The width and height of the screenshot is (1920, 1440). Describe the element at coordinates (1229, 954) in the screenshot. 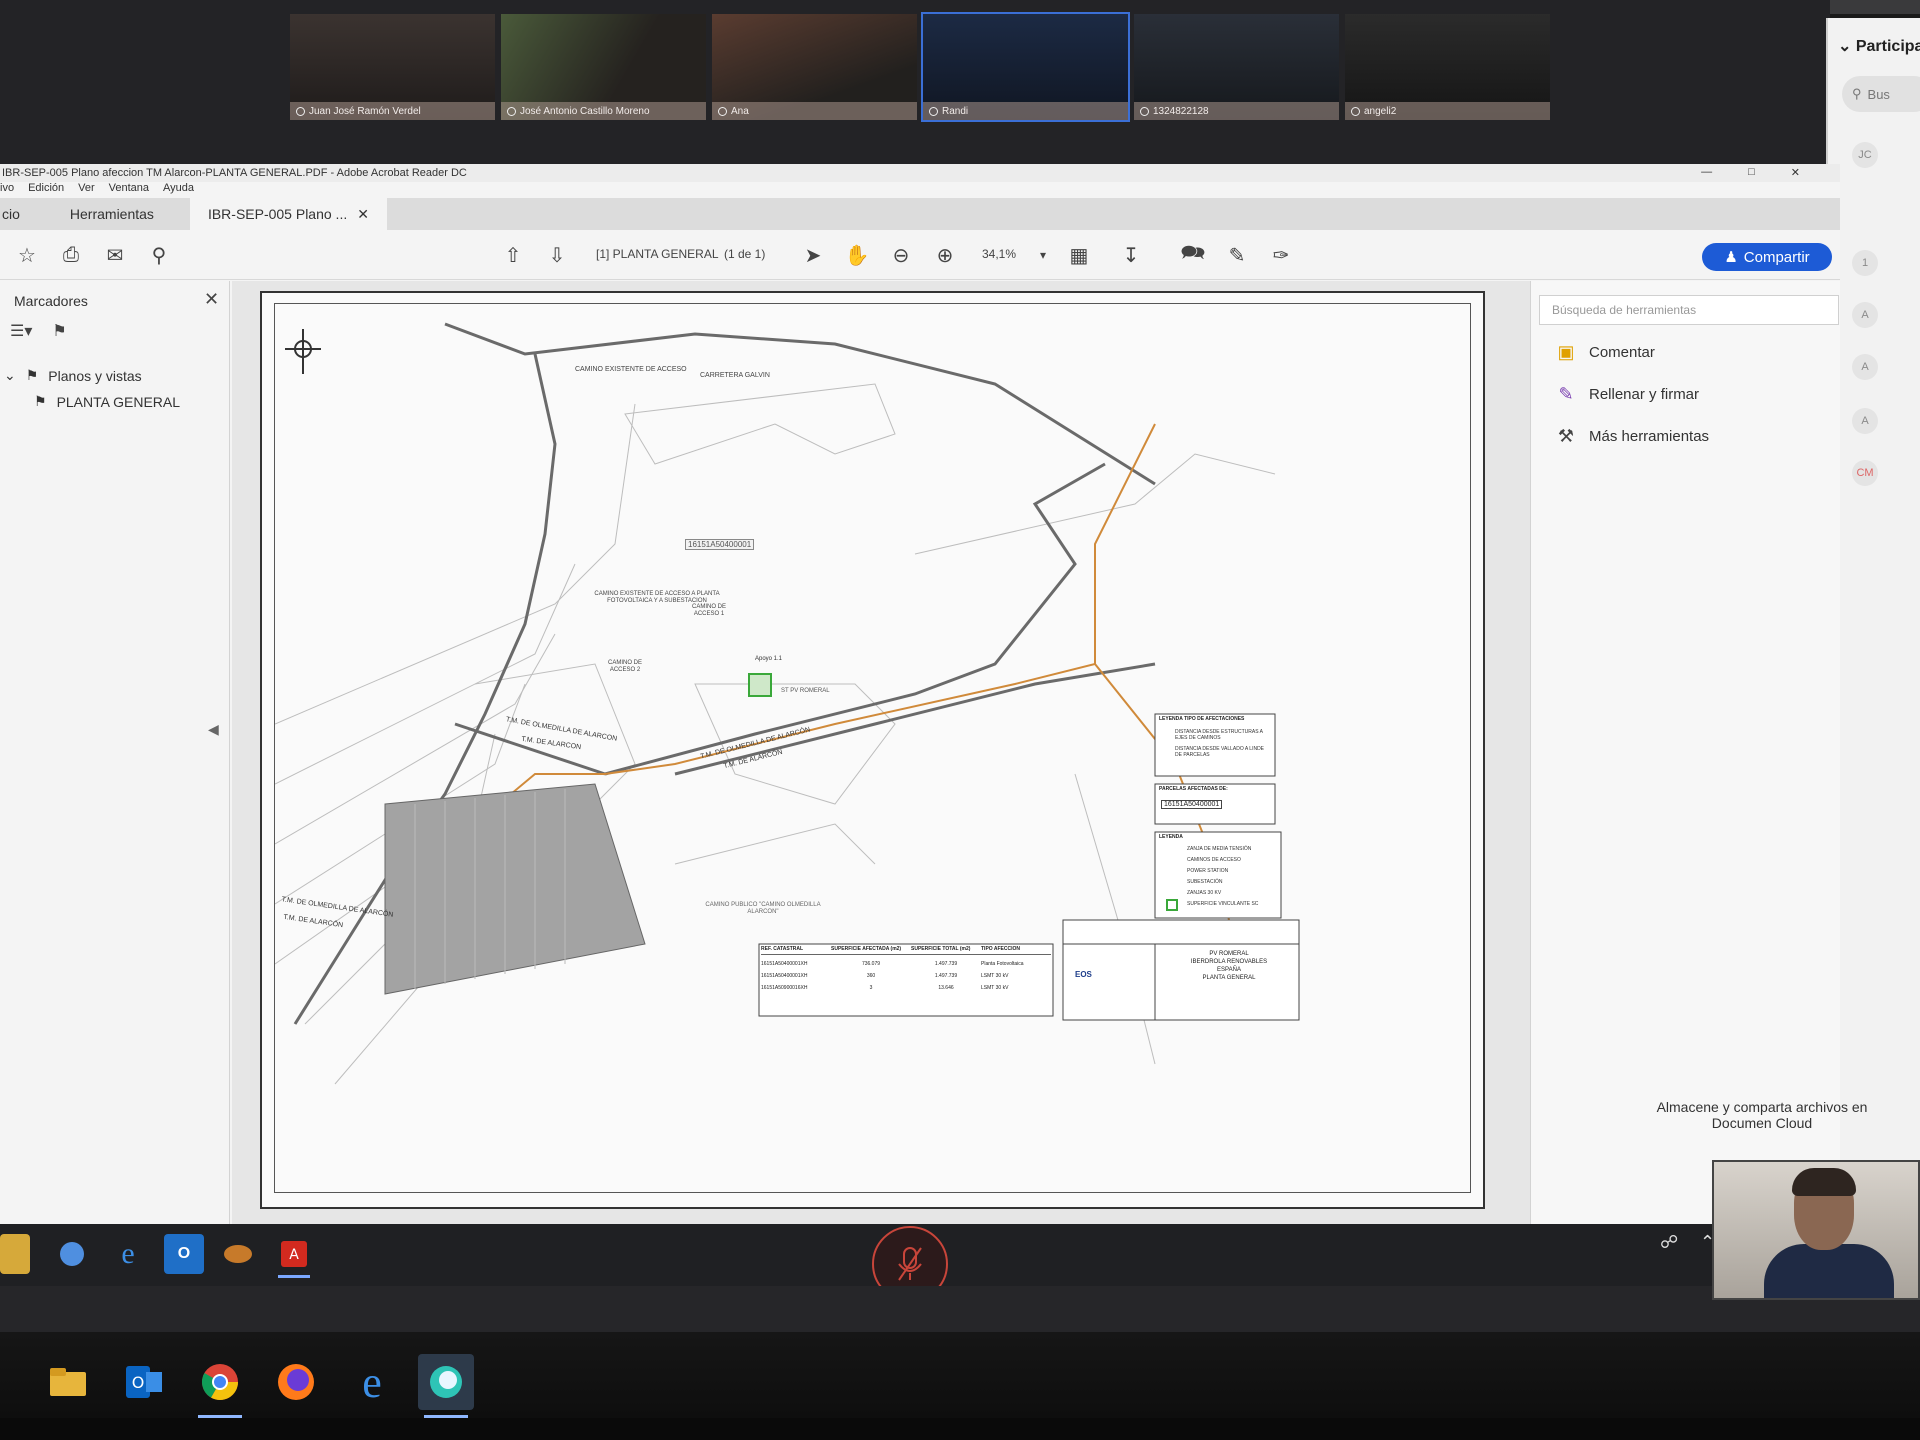

I see `title-block-line: PV ROMERAL` at that location.